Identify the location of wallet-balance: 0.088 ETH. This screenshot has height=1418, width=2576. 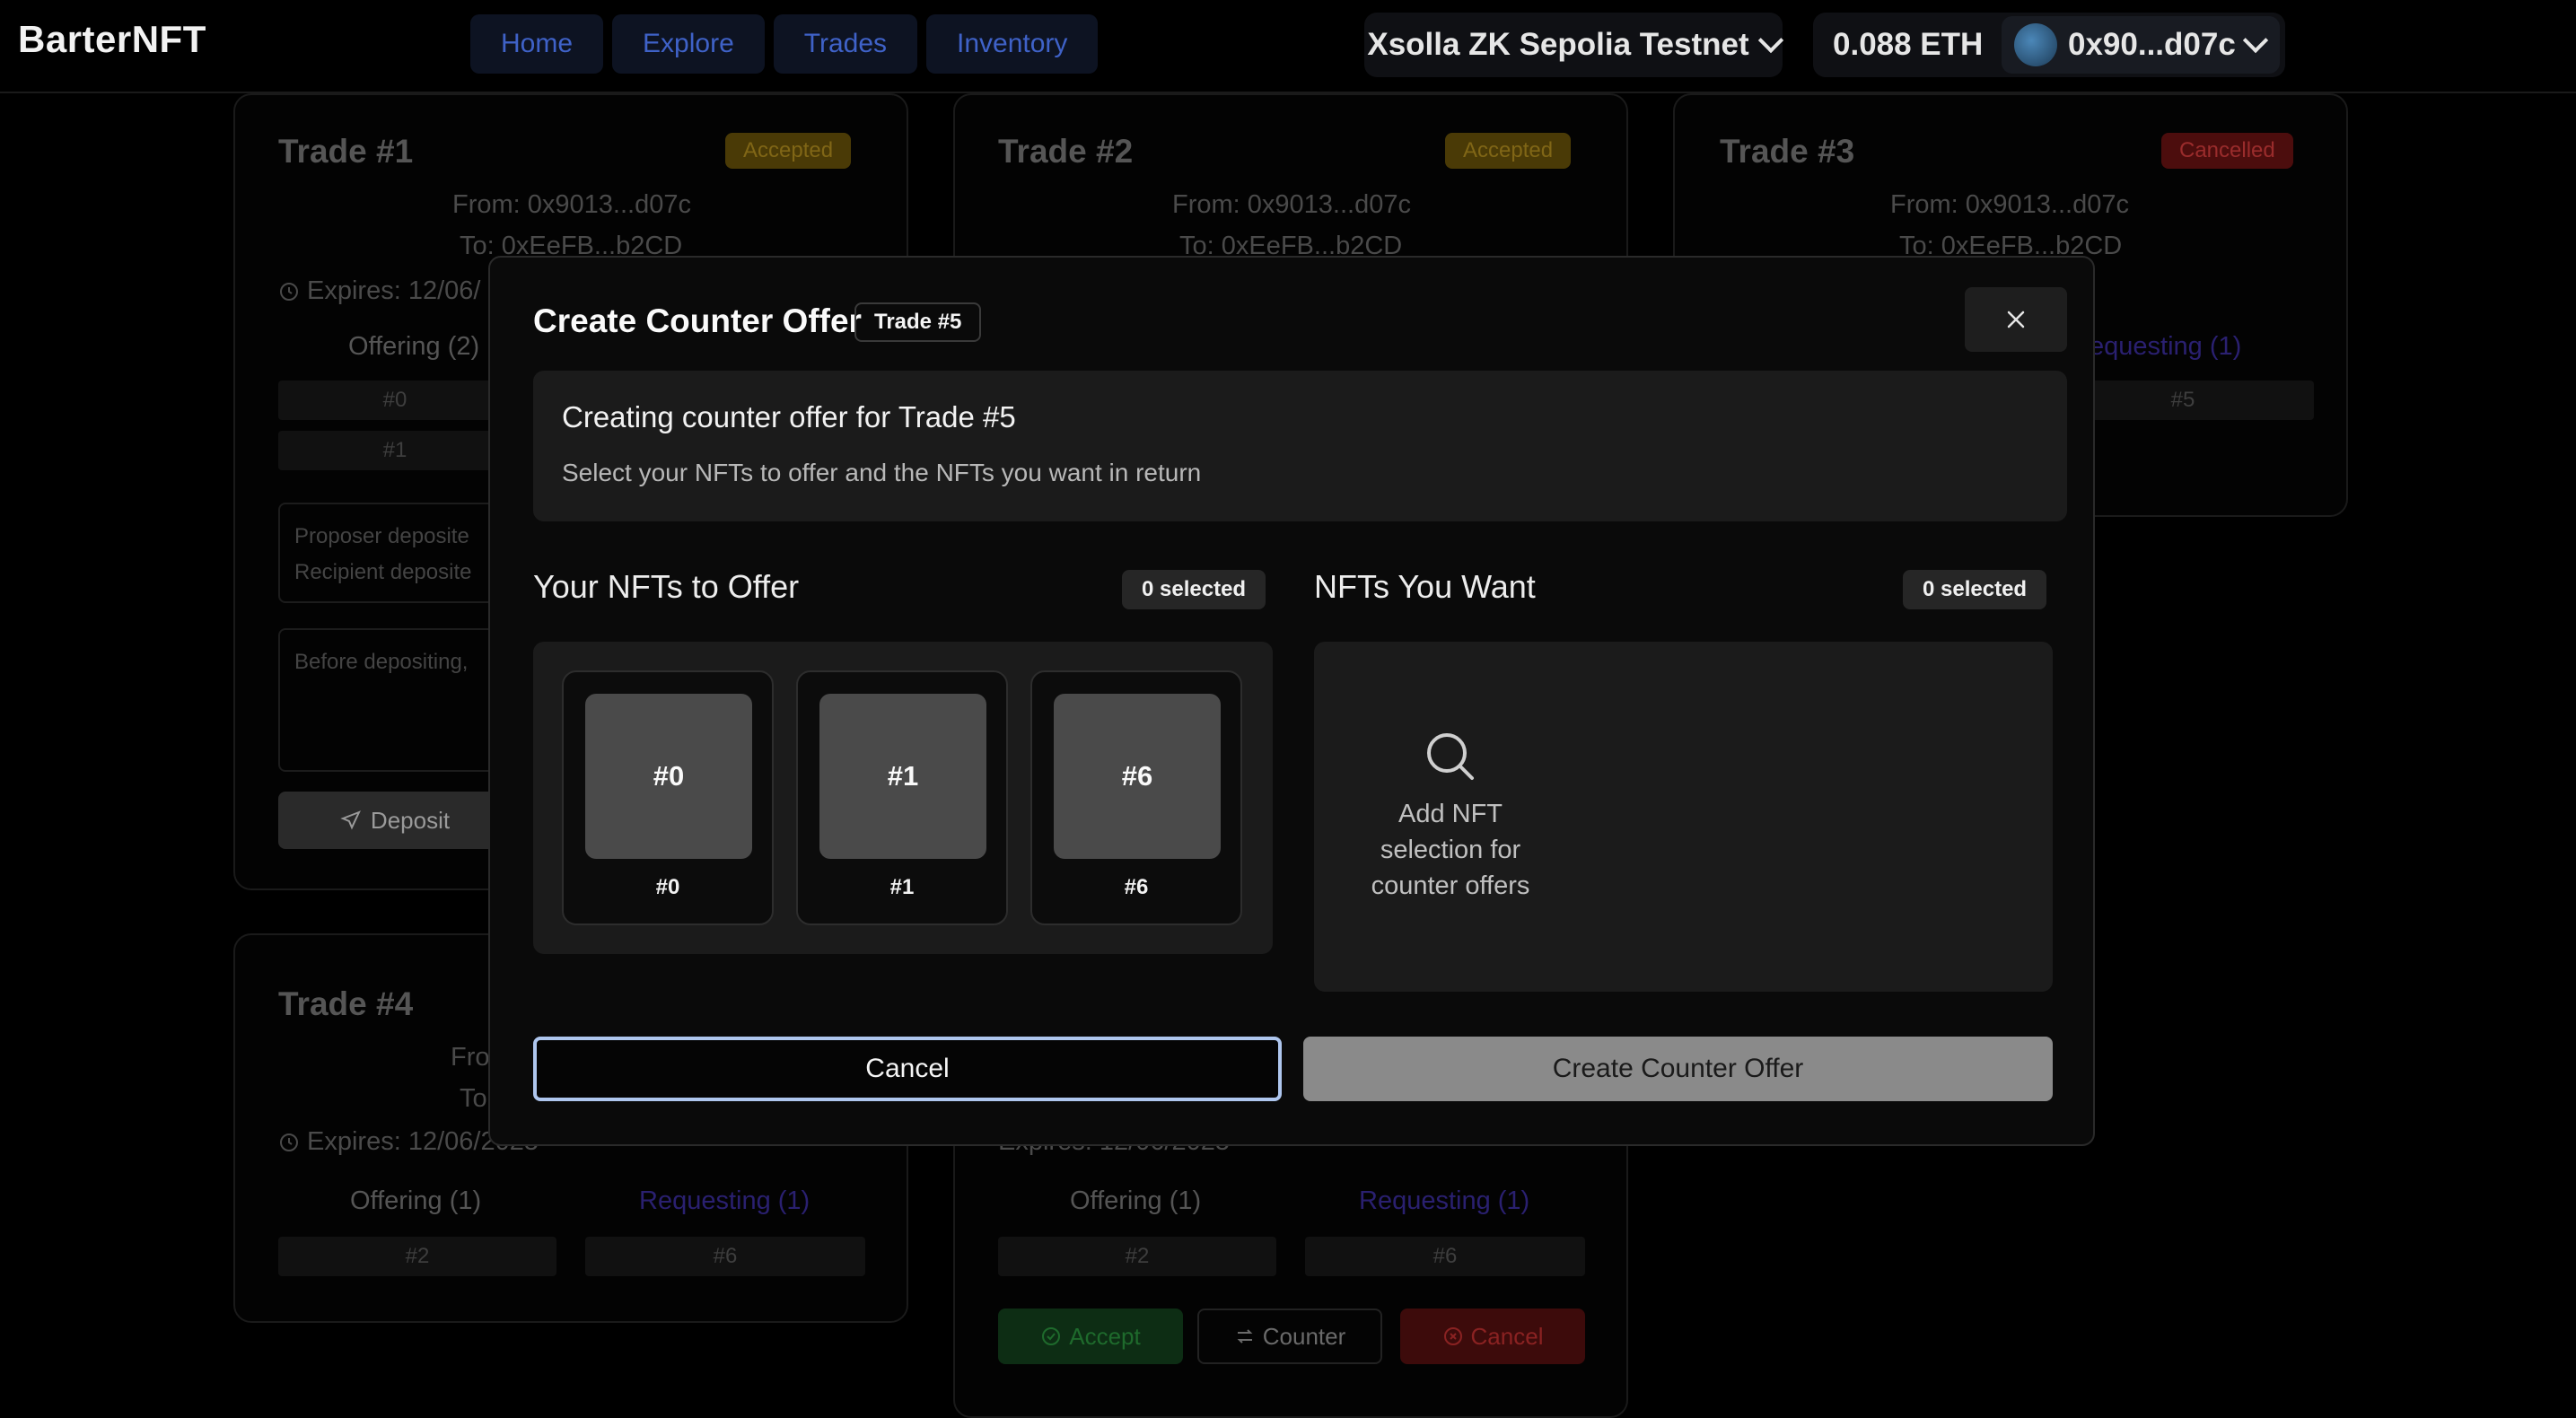
(1908, 44).